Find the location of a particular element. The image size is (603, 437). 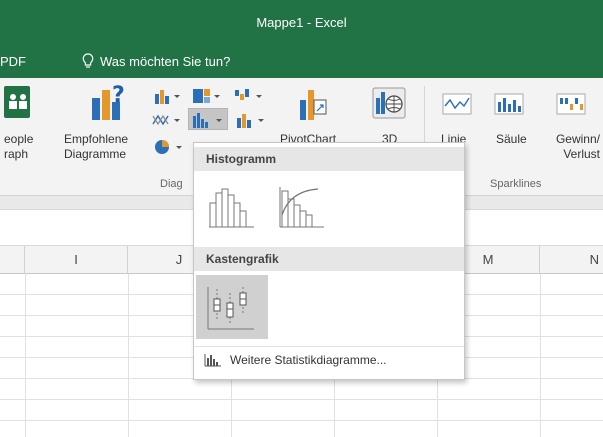

statistic-chart-icon is located at coordinates (207, 120).